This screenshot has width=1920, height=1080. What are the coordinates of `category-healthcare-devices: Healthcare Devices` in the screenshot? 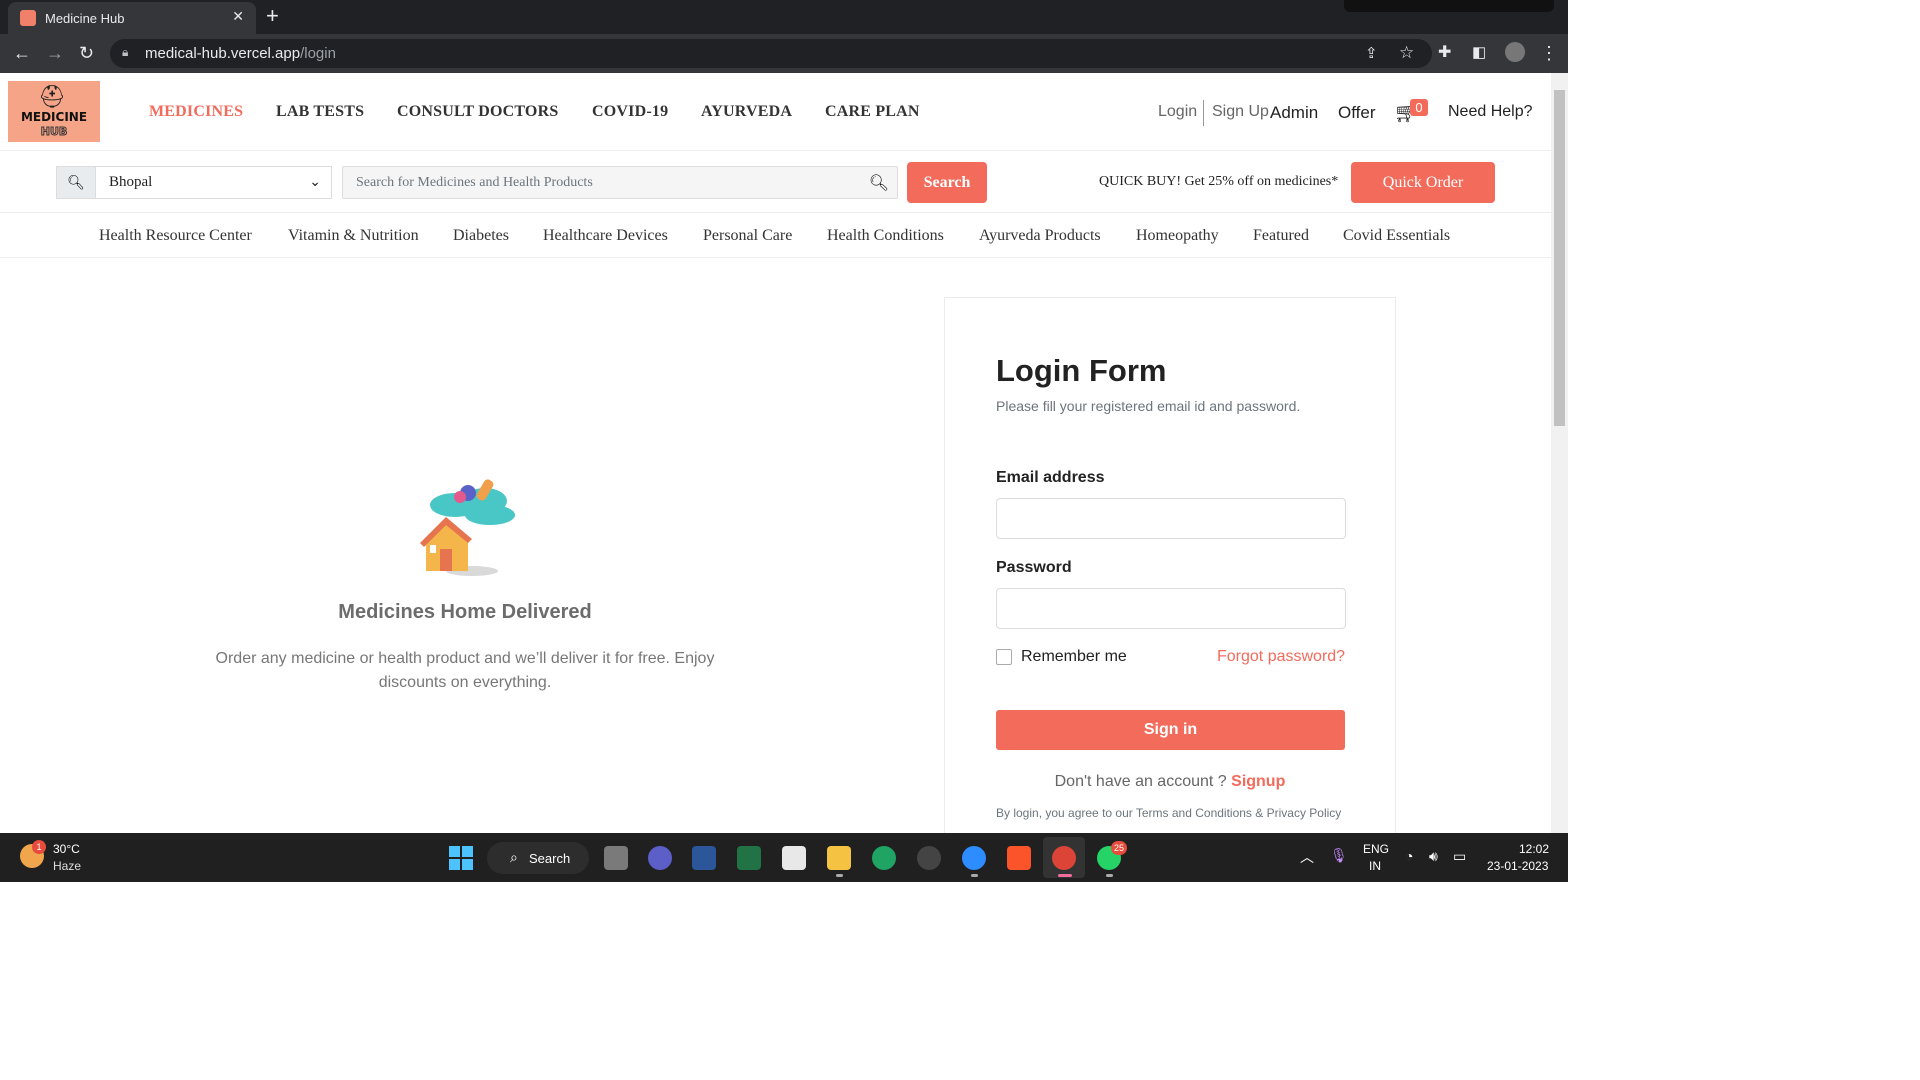 It's located at (605, 236).